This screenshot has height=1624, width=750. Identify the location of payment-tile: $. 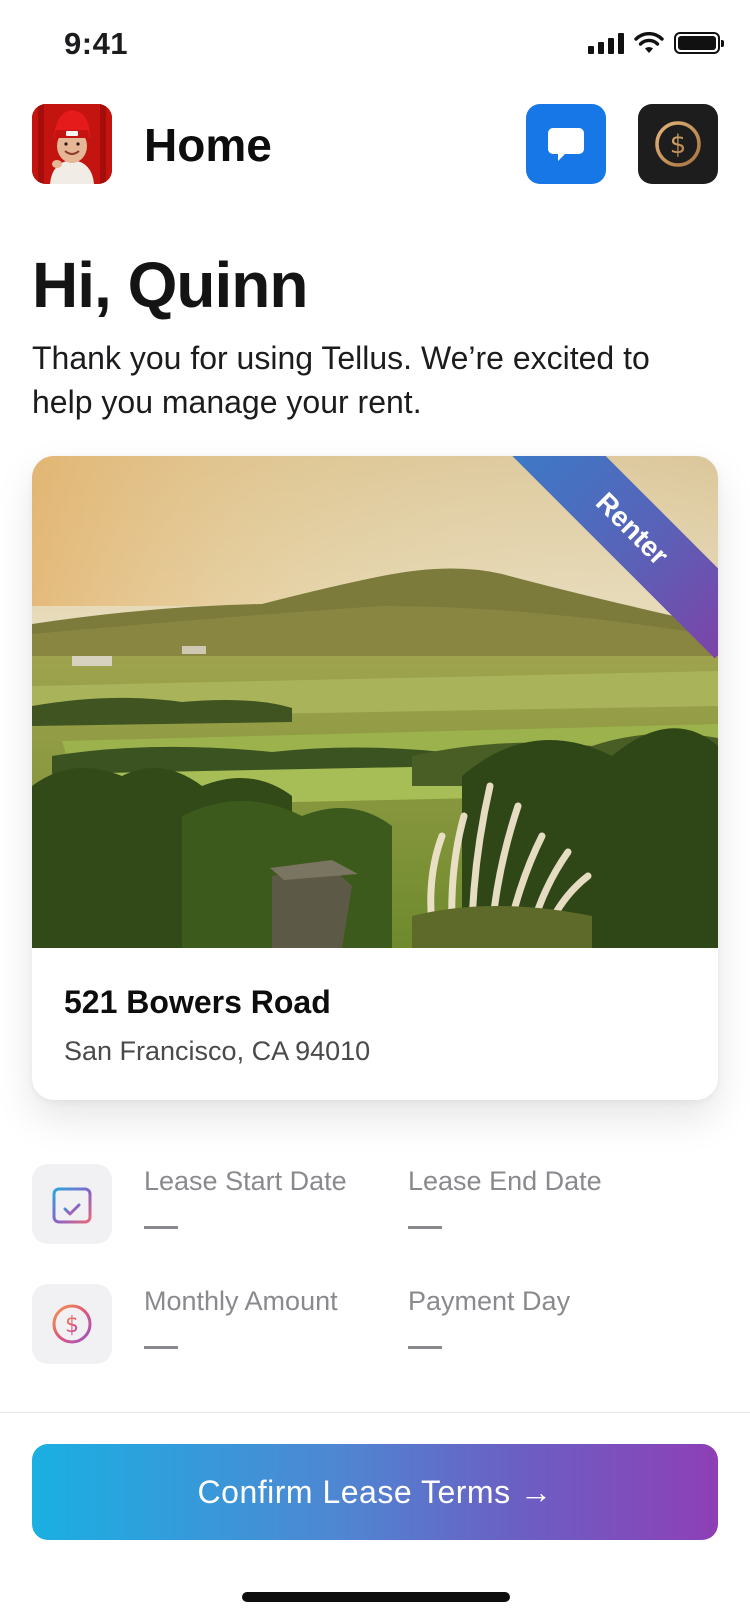
(72, 1324).